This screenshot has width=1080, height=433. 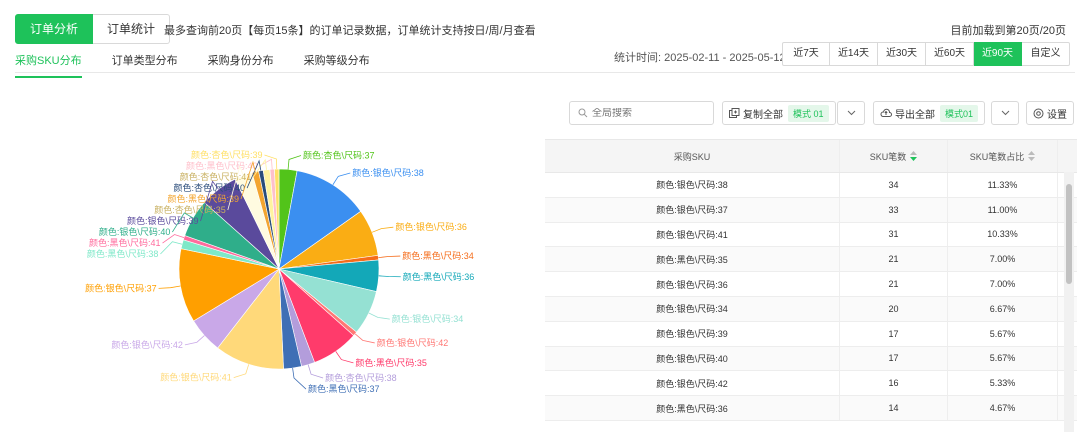 What do you see at coordinates (734, 112) in the screenshot?
I see `copy-icon` at bounding box center [734, 112].